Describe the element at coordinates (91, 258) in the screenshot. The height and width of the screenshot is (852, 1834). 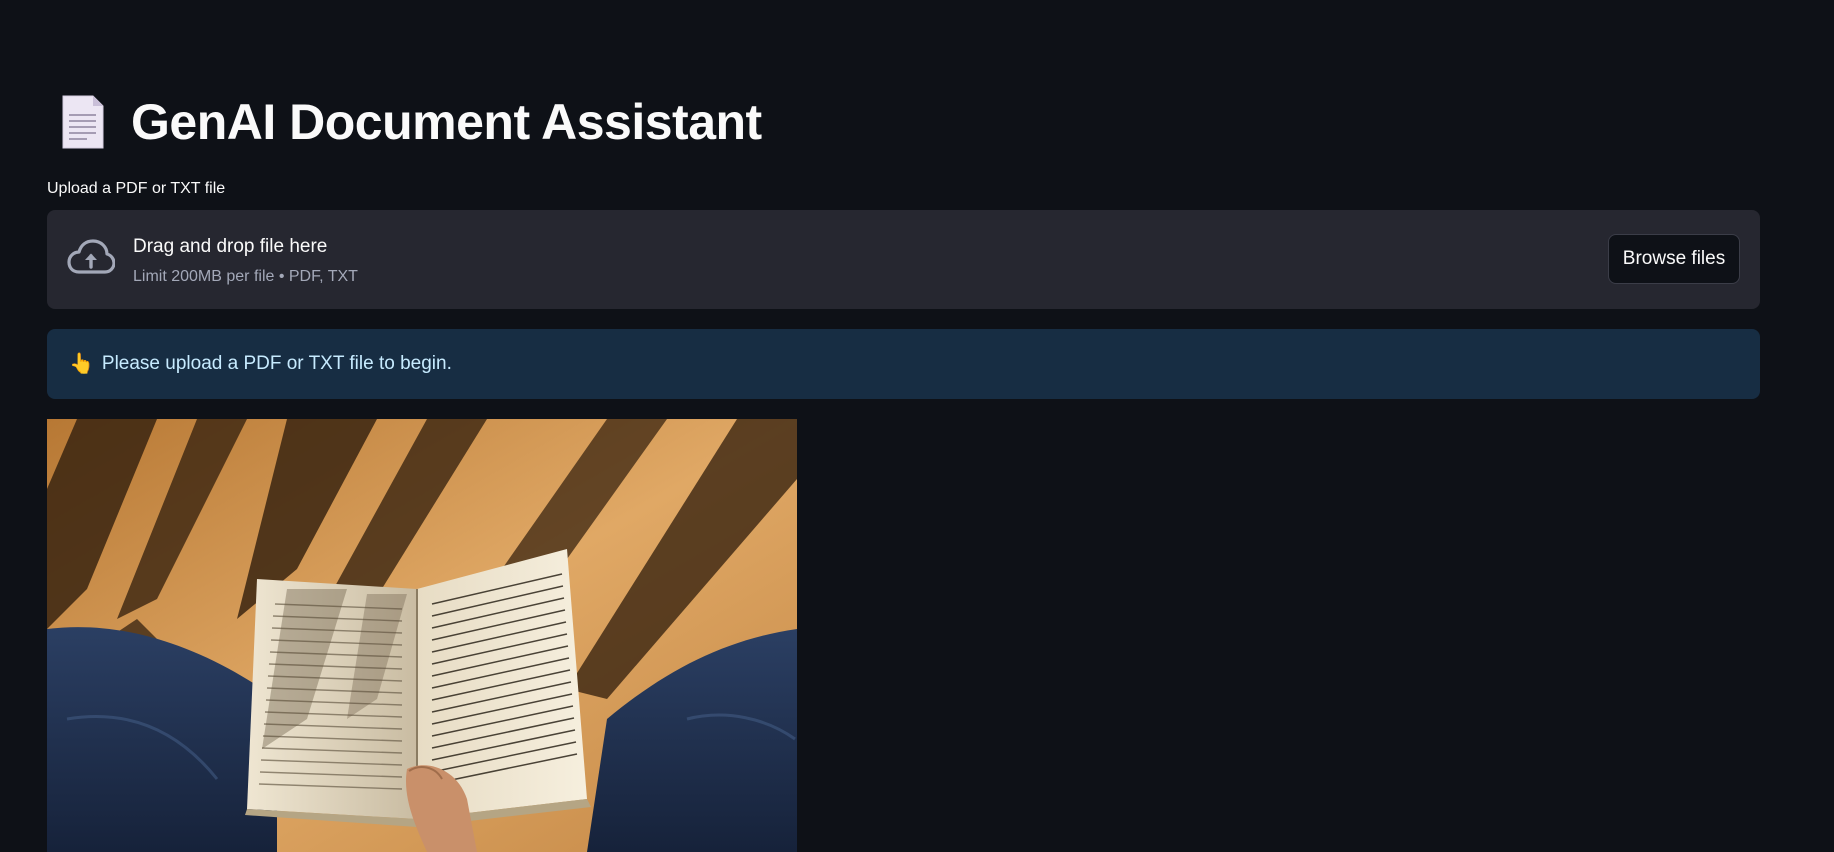
I see `cloud-upload-icon` at that location.